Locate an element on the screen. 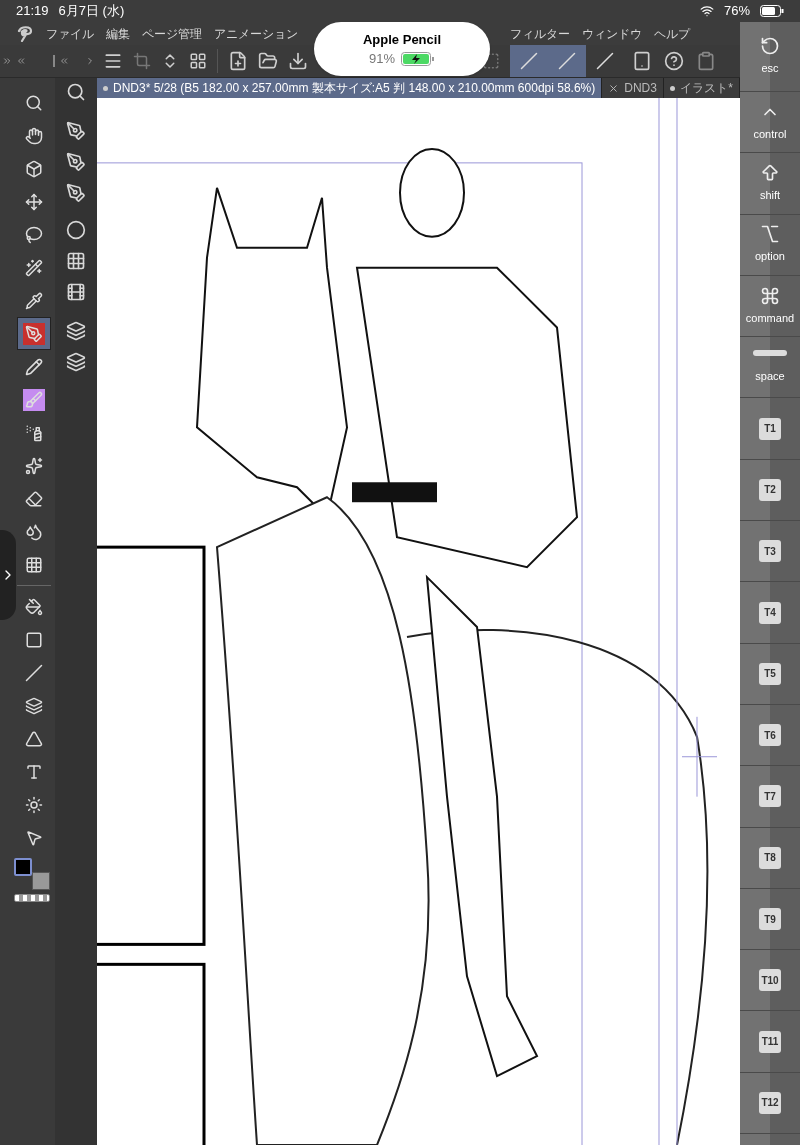 This screenshot has width=800, height=1145. key-button: esc is located at coordinates (770, 57).